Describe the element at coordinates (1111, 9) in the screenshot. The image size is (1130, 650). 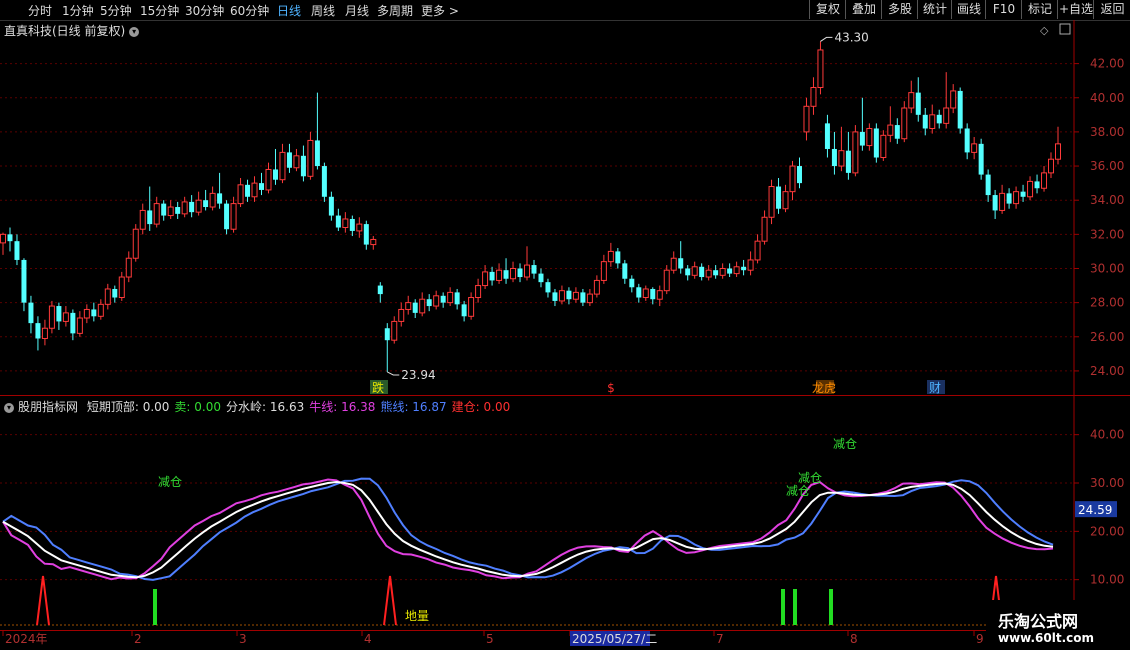
I see `toolbar-button-8: 返回` at that location.